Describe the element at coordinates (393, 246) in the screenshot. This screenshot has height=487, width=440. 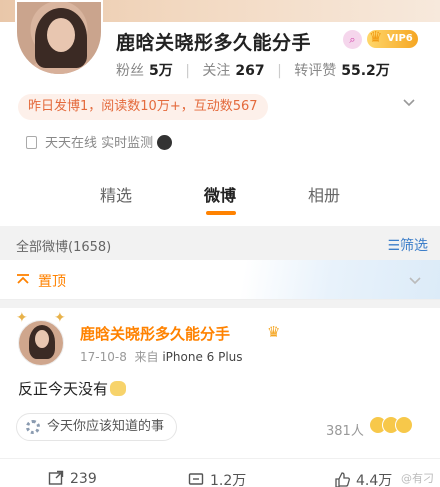
I see `filter-icon: ☰` at that location.